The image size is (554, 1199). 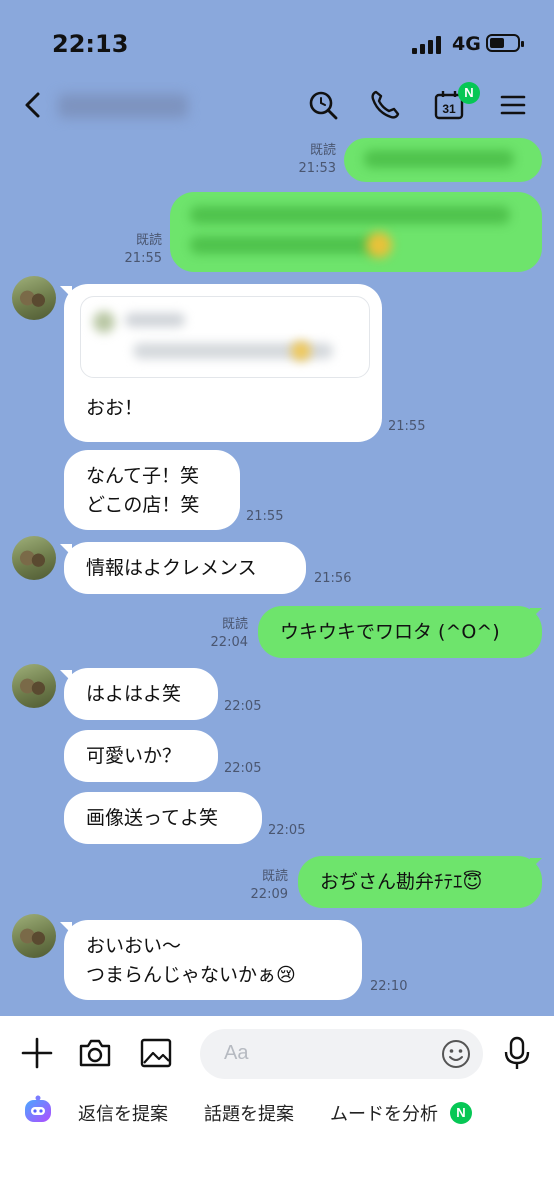 I want to click on phone-icon, so click(x=385, y=104).